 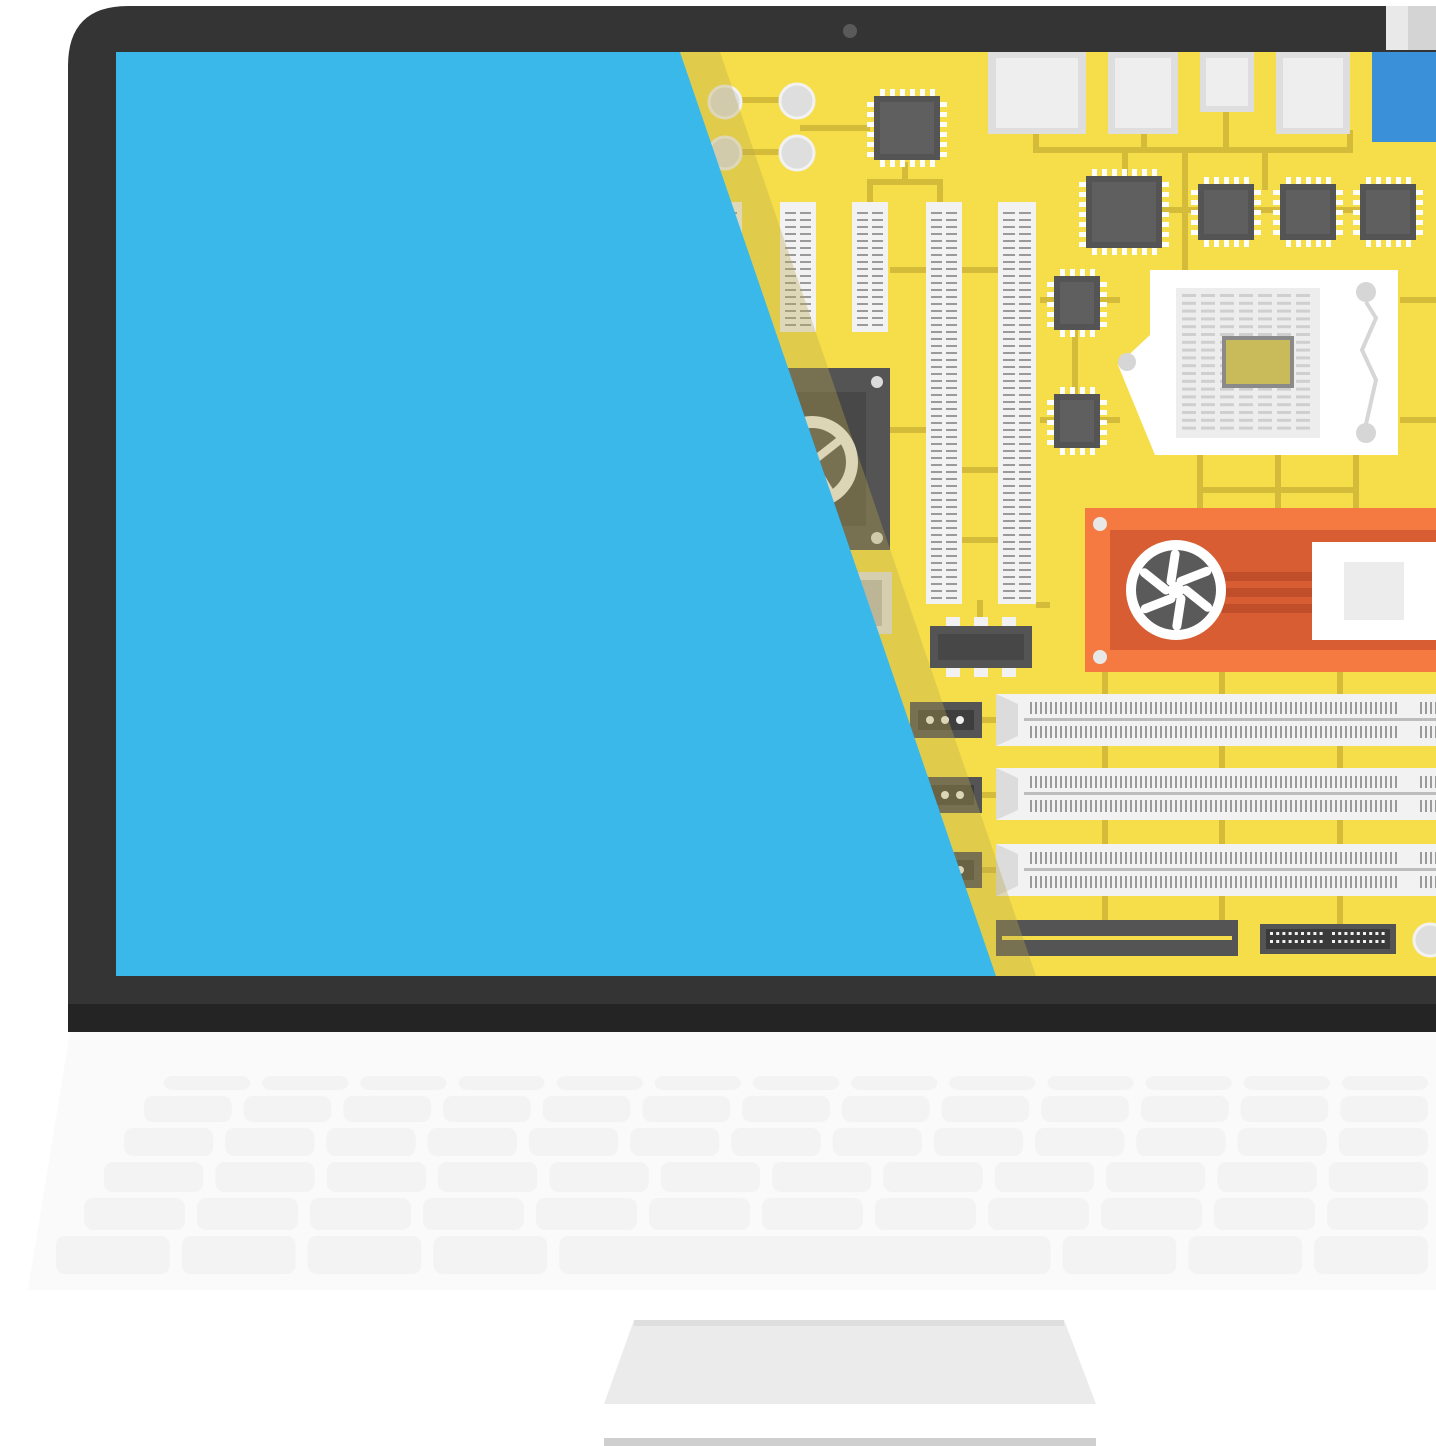 I want to click on gpu-icon, so click(x=1260, y=590).